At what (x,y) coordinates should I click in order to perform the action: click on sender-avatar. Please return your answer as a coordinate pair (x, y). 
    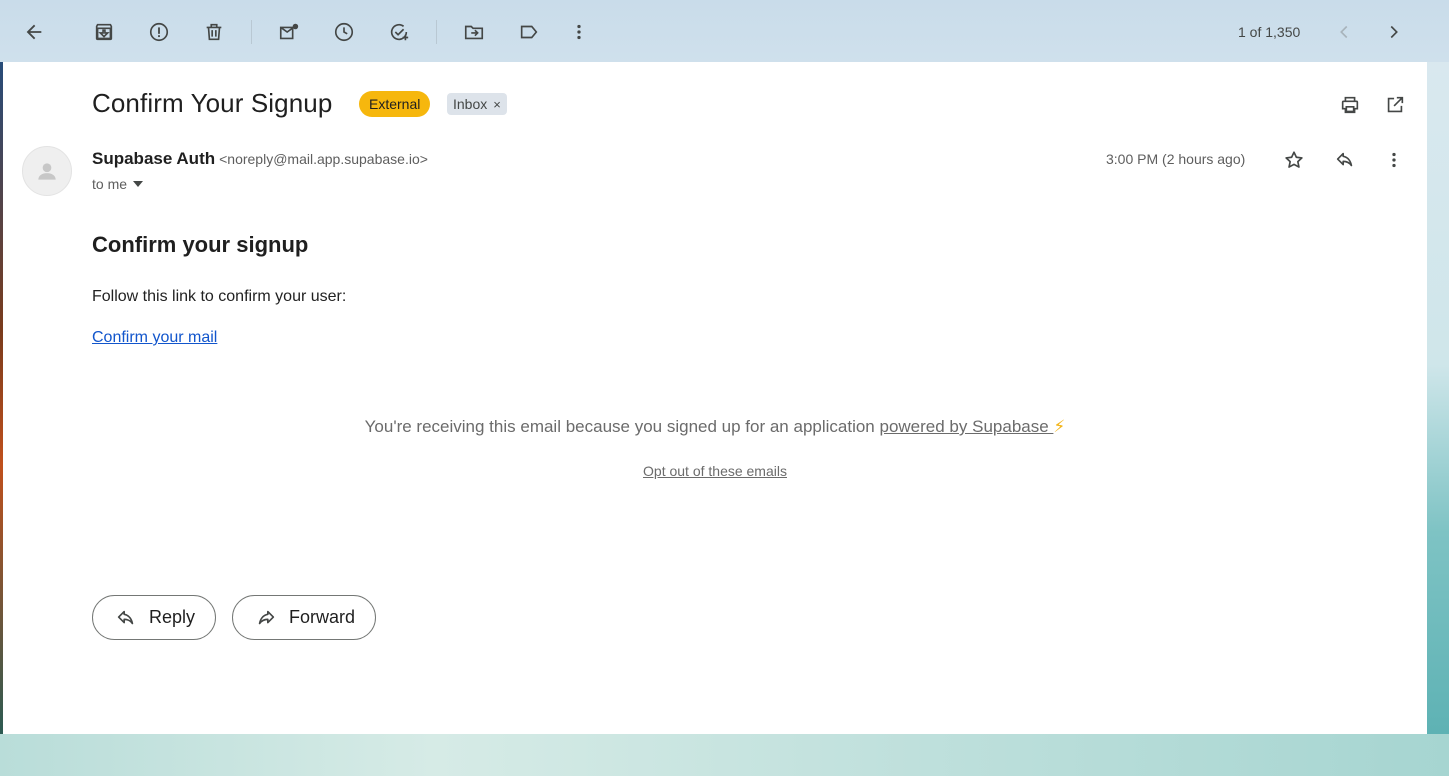
    Looking at the image, I should click on (47, 171).